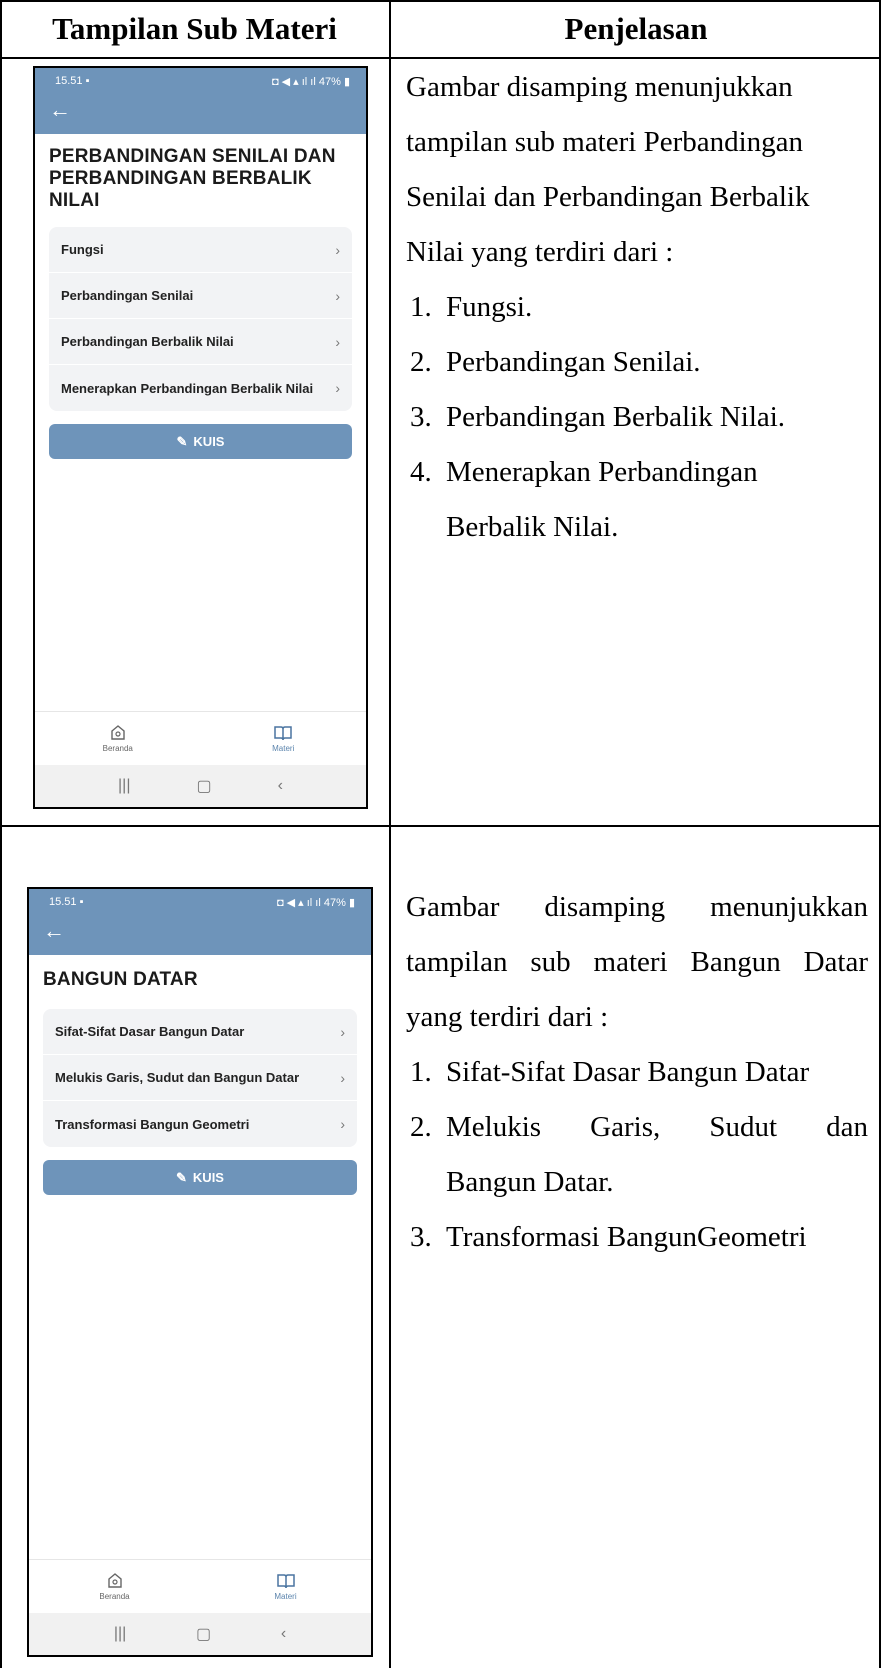  I want to click on list-item: Perbandingan Berbalik Nilai ›, so click(200, 342).